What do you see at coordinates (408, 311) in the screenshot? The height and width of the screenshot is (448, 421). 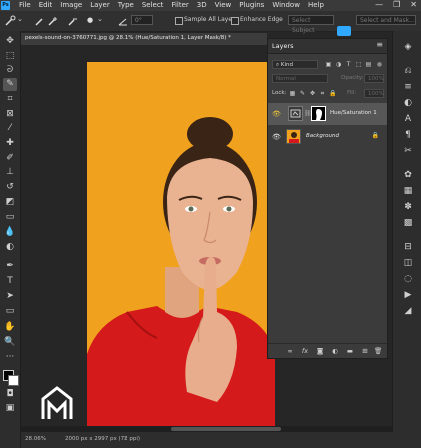 I see `info-dock-icon: ◢` at bounding box center [408, 311].